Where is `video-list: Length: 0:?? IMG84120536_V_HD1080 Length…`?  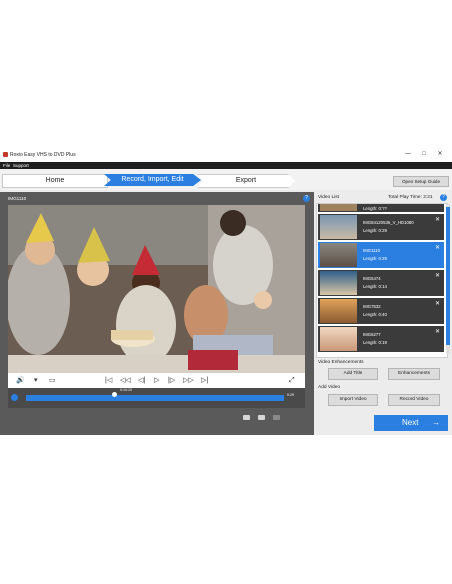
video-list: Length: 0:?? IMG84120536_V_HD1080 Length… is located at coordinates (382, 280).